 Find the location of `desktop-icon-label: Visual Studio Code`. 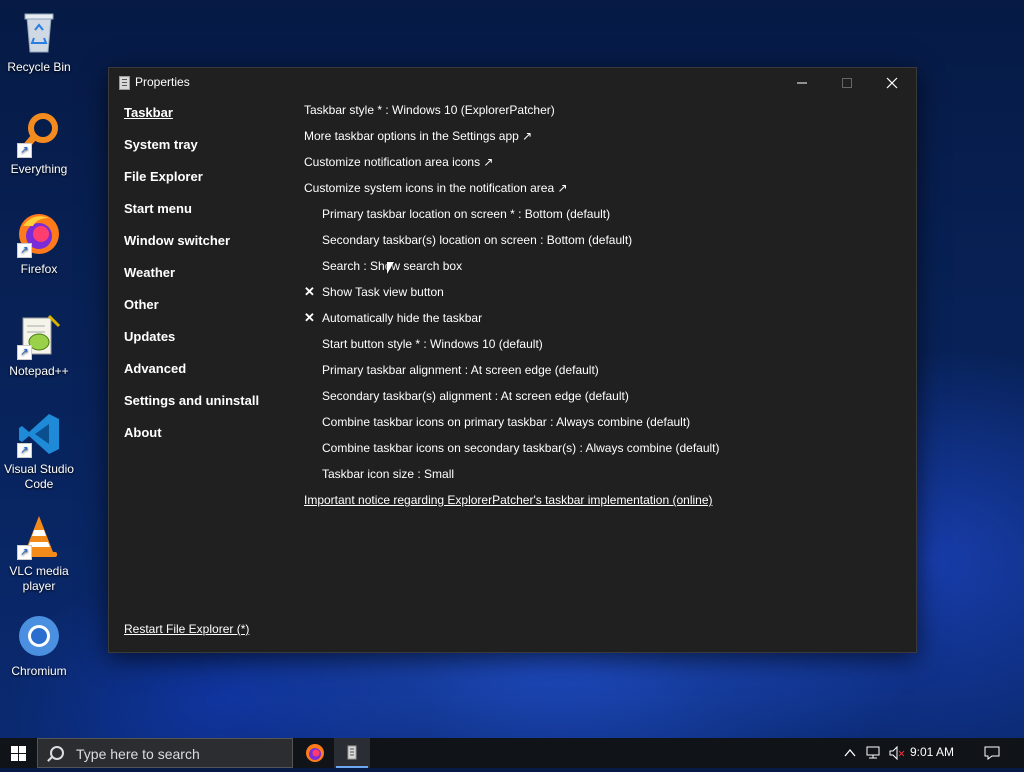

desktop-icon-label: Visual Studio Code is located at coordinates (39, 476).